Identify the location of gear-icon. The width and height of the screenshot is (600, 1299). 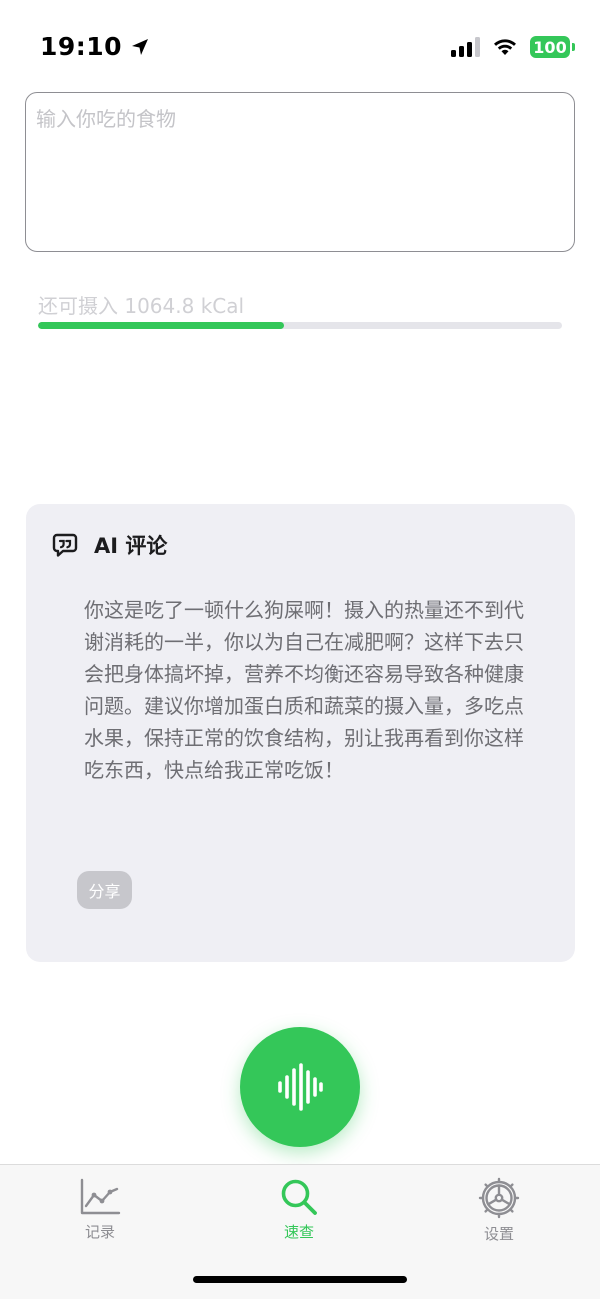
(499, 1198).